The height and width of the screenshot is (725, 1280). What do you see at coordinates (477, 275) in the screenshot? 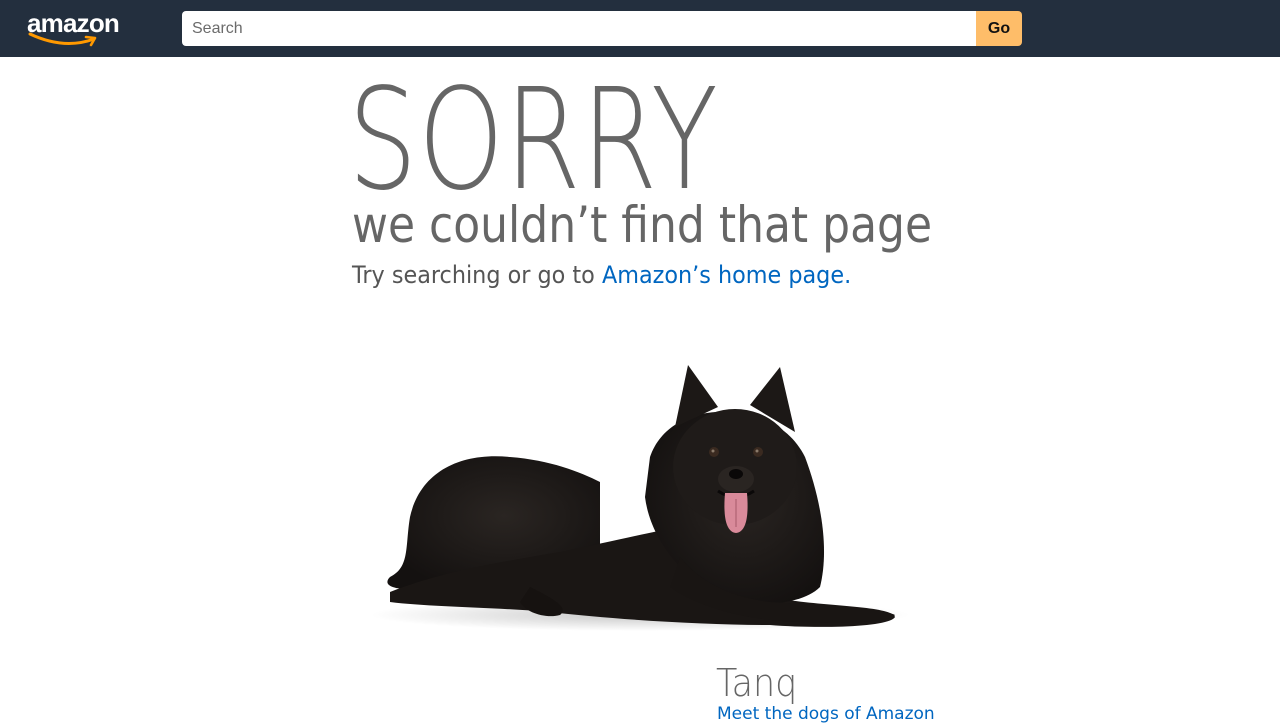
I see `try-searching-text: Try searching or go to` at bounding box center [477, 275].